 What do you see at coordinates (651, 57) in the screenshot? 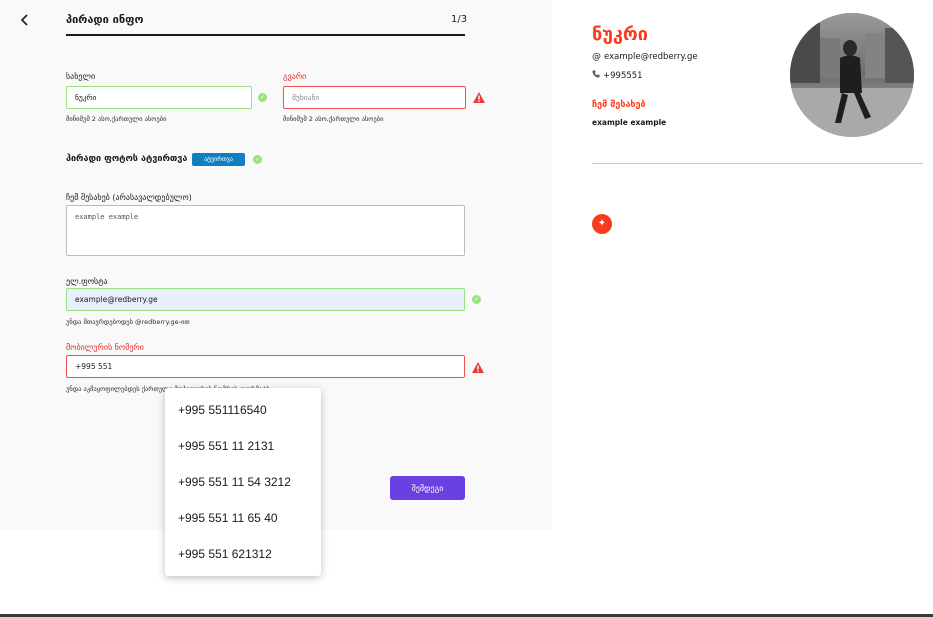
I see `resume-email: example@redberry.ge` at bounding box center [651, 57].